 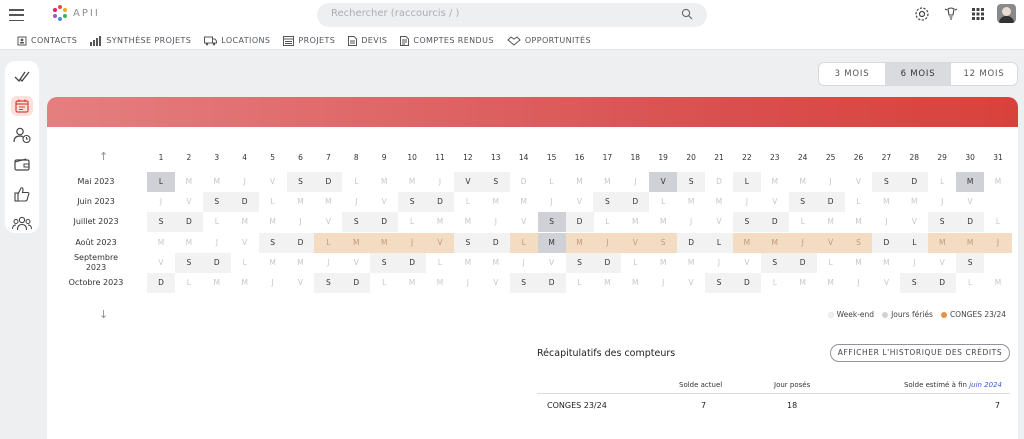 What do you see at coordinates (549, 40) in the screenshot?
I see `nav-item-handshake: OPPORTUNITÉS` at bounding box center [549, 40].